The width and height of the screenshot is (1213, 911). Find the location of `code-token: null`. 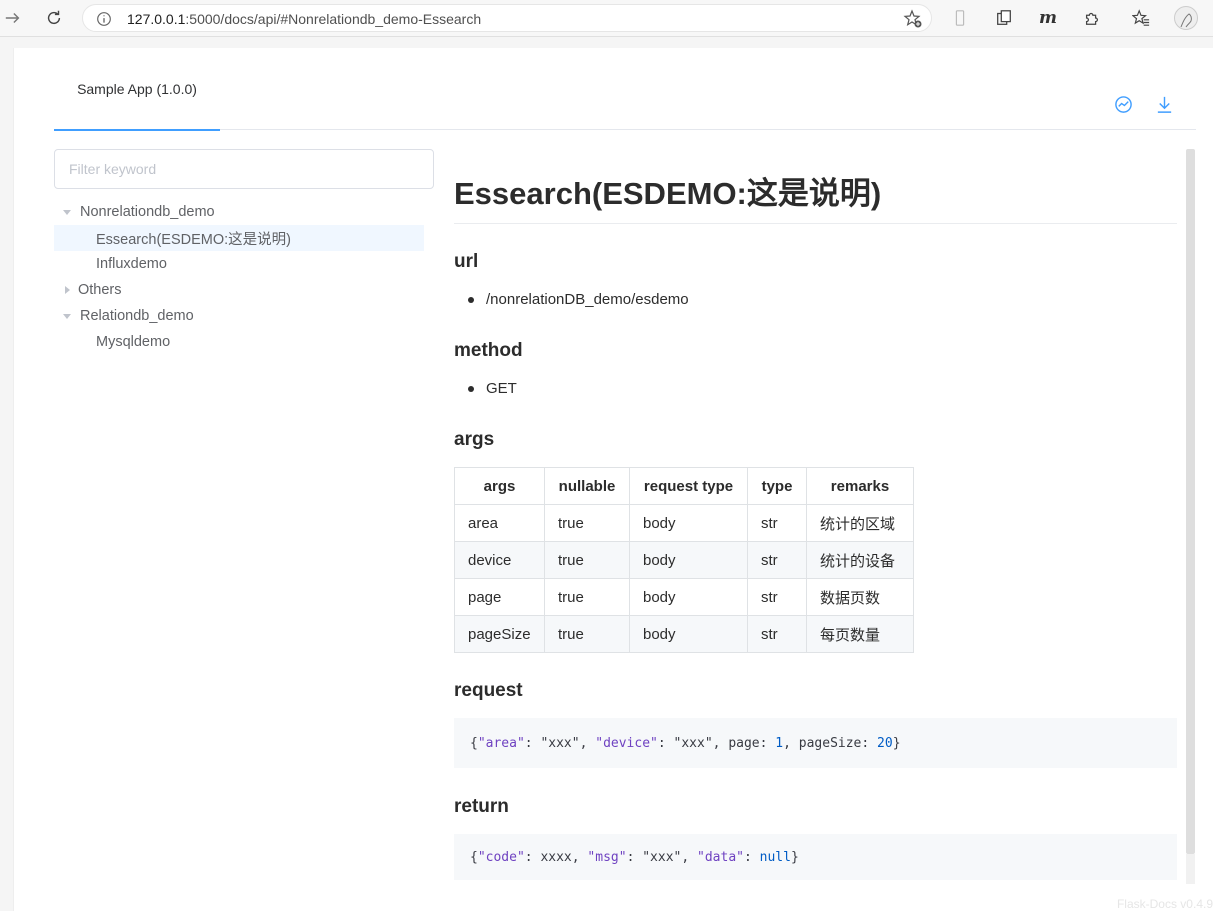

code-token: null is located at coordinates (775, 857).